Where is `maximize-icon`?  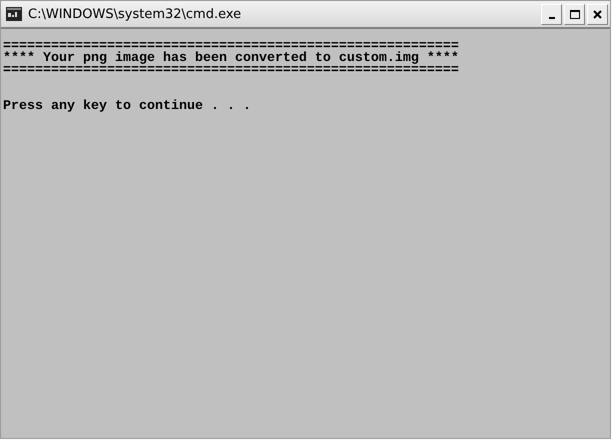 maximize-icon is located at coordinates (575, 14).